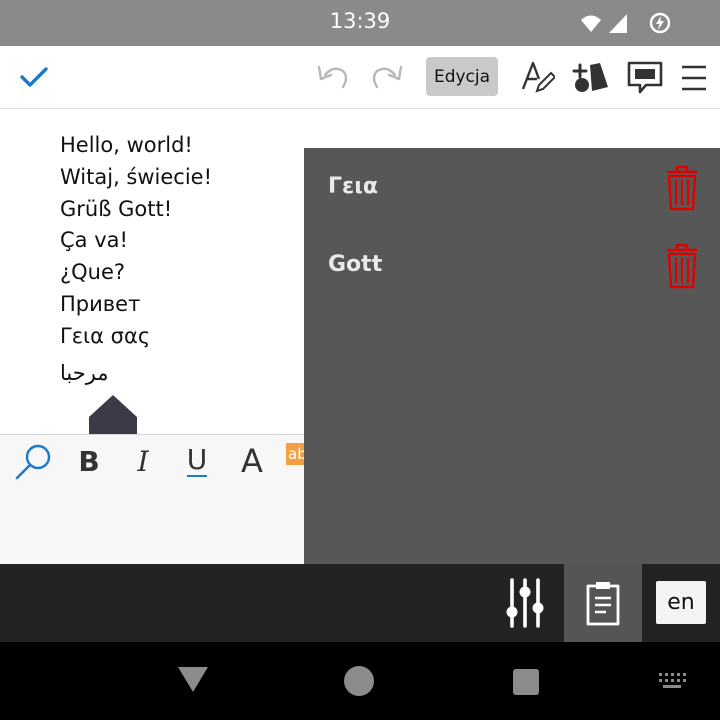 This screenshot has width=720, height=720. I want to click on document-line: Γεια σας, so click(136, 337).